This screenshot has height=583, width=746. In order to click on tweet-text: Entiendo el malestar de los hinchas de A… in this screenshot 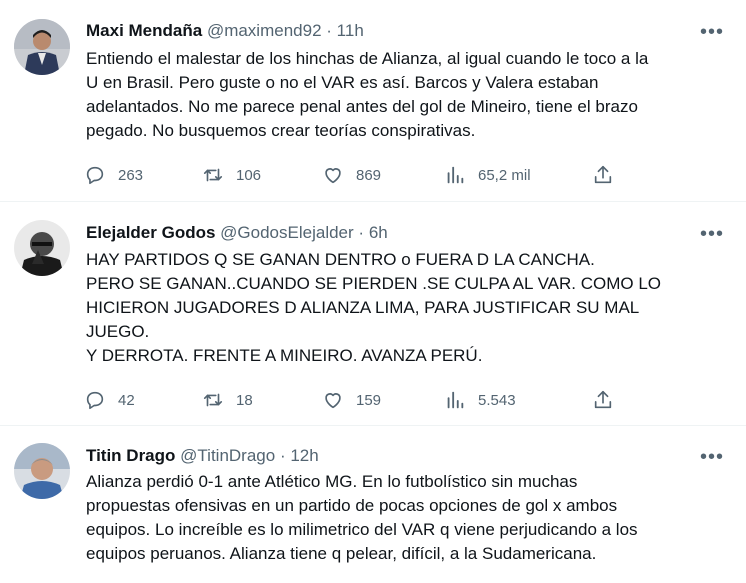, I will do `click(407, 95)`.